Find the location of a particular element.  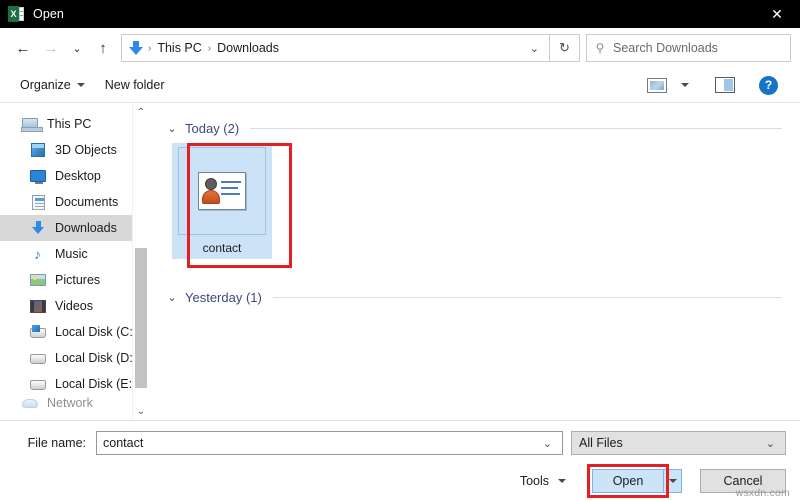

group-title: Yesterday (1) is located at coordinates (223, 297).